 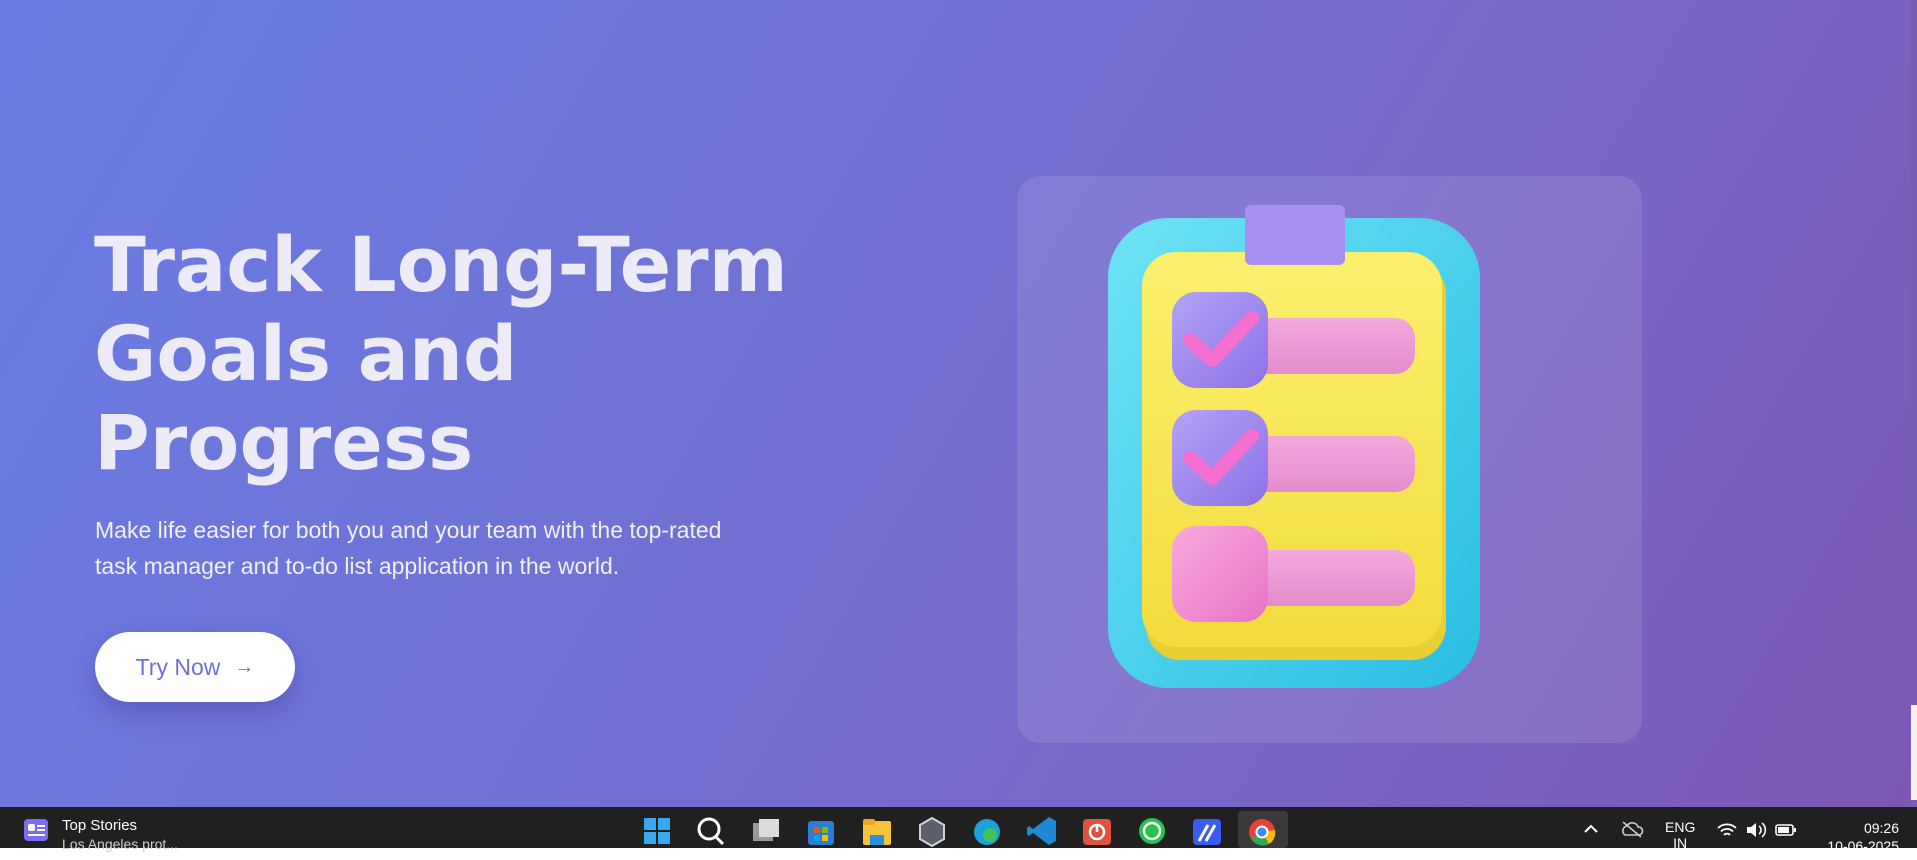 I want to click on language-line-2: IN, so click(x=1680, y=843).